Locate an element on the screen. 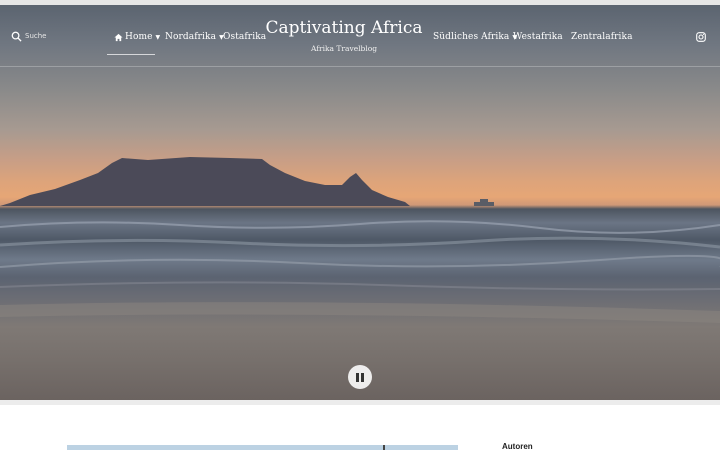  nav-nordafrika: Nordafrika ▼ is located at coordinates (194, 37).